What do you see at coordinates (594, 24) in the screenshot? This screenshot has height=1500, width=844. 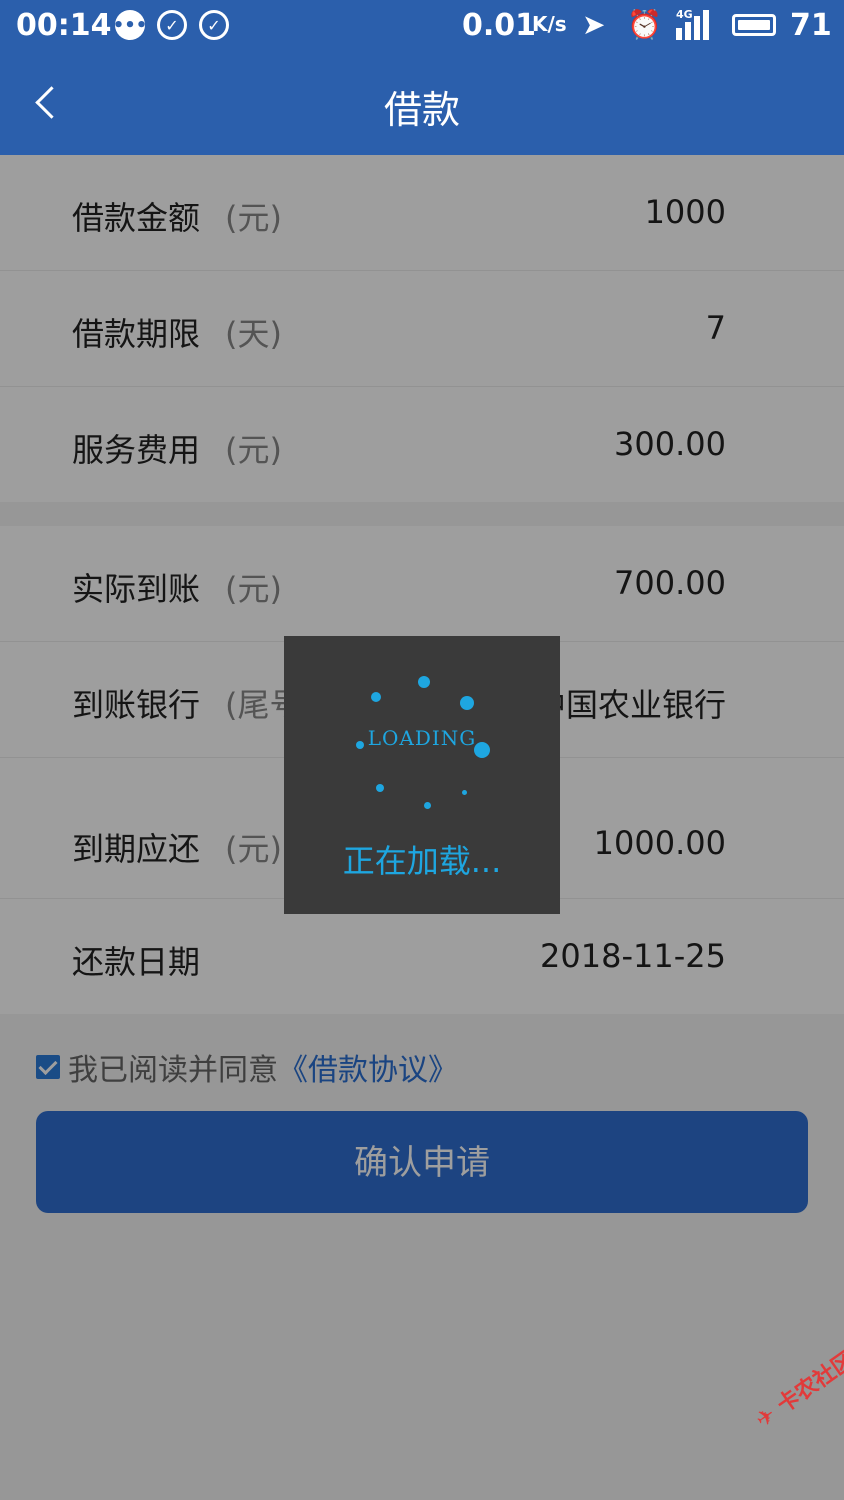 I see `location-arrow-icon: ➤` at bounding box center [594, 24].